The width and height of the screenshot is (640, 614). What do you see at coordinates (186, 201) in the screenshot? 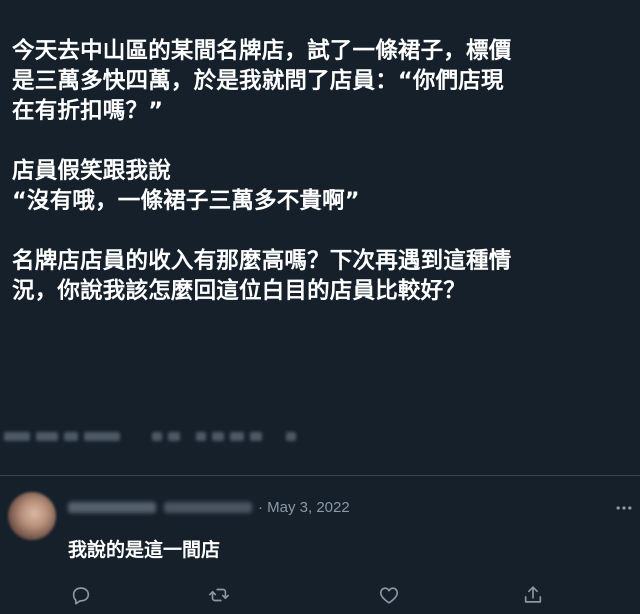
I see `tweet-text-line: “沒有哦，一條裙子三萬多不貴啊”` at bounding box center [186, 201].